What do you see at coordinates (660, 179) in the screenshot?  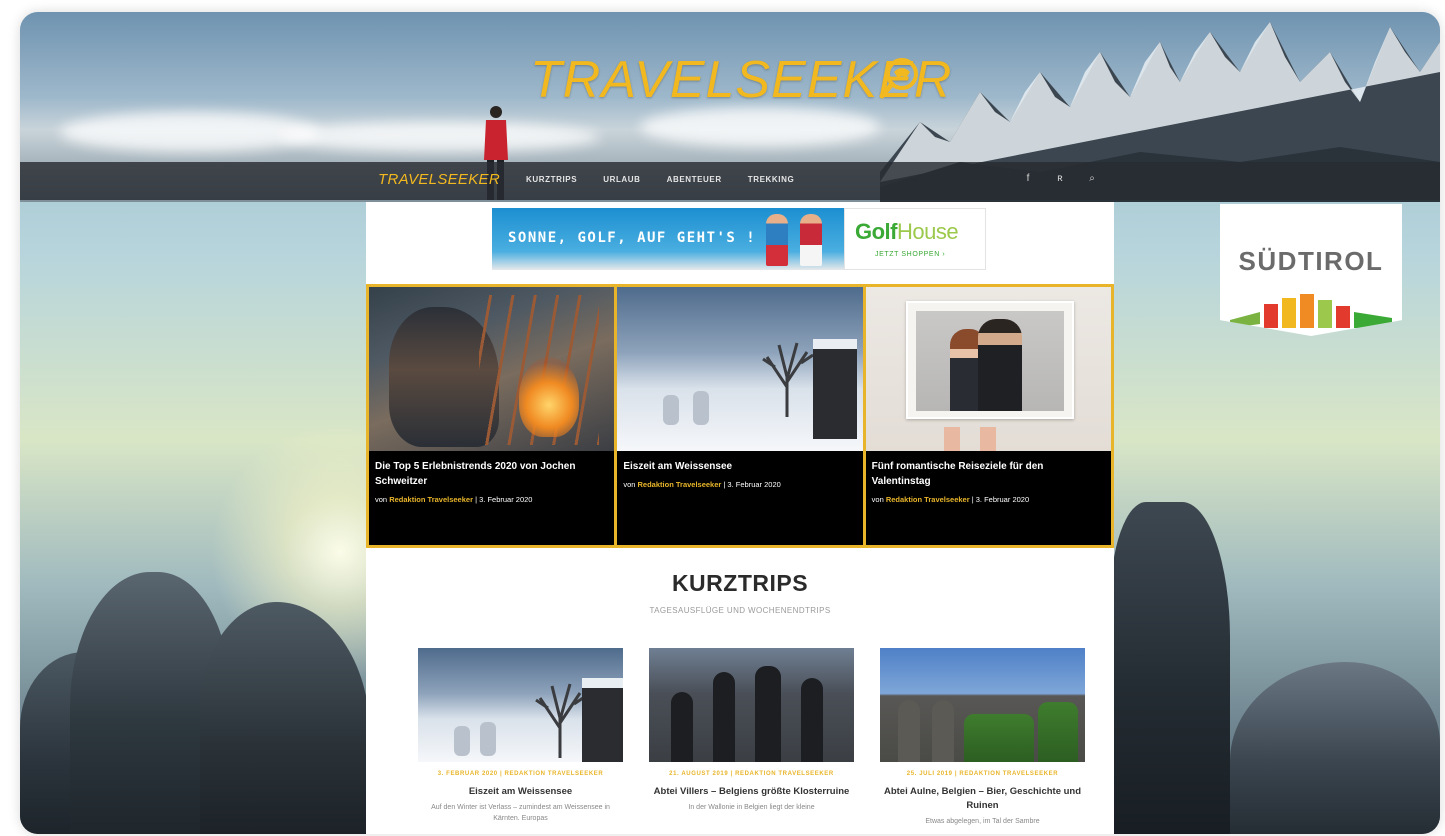 I see `nav-menu: KURZTRIPS URLAUB ABENTEUER TREKKING` at bounding box center [660, 179].